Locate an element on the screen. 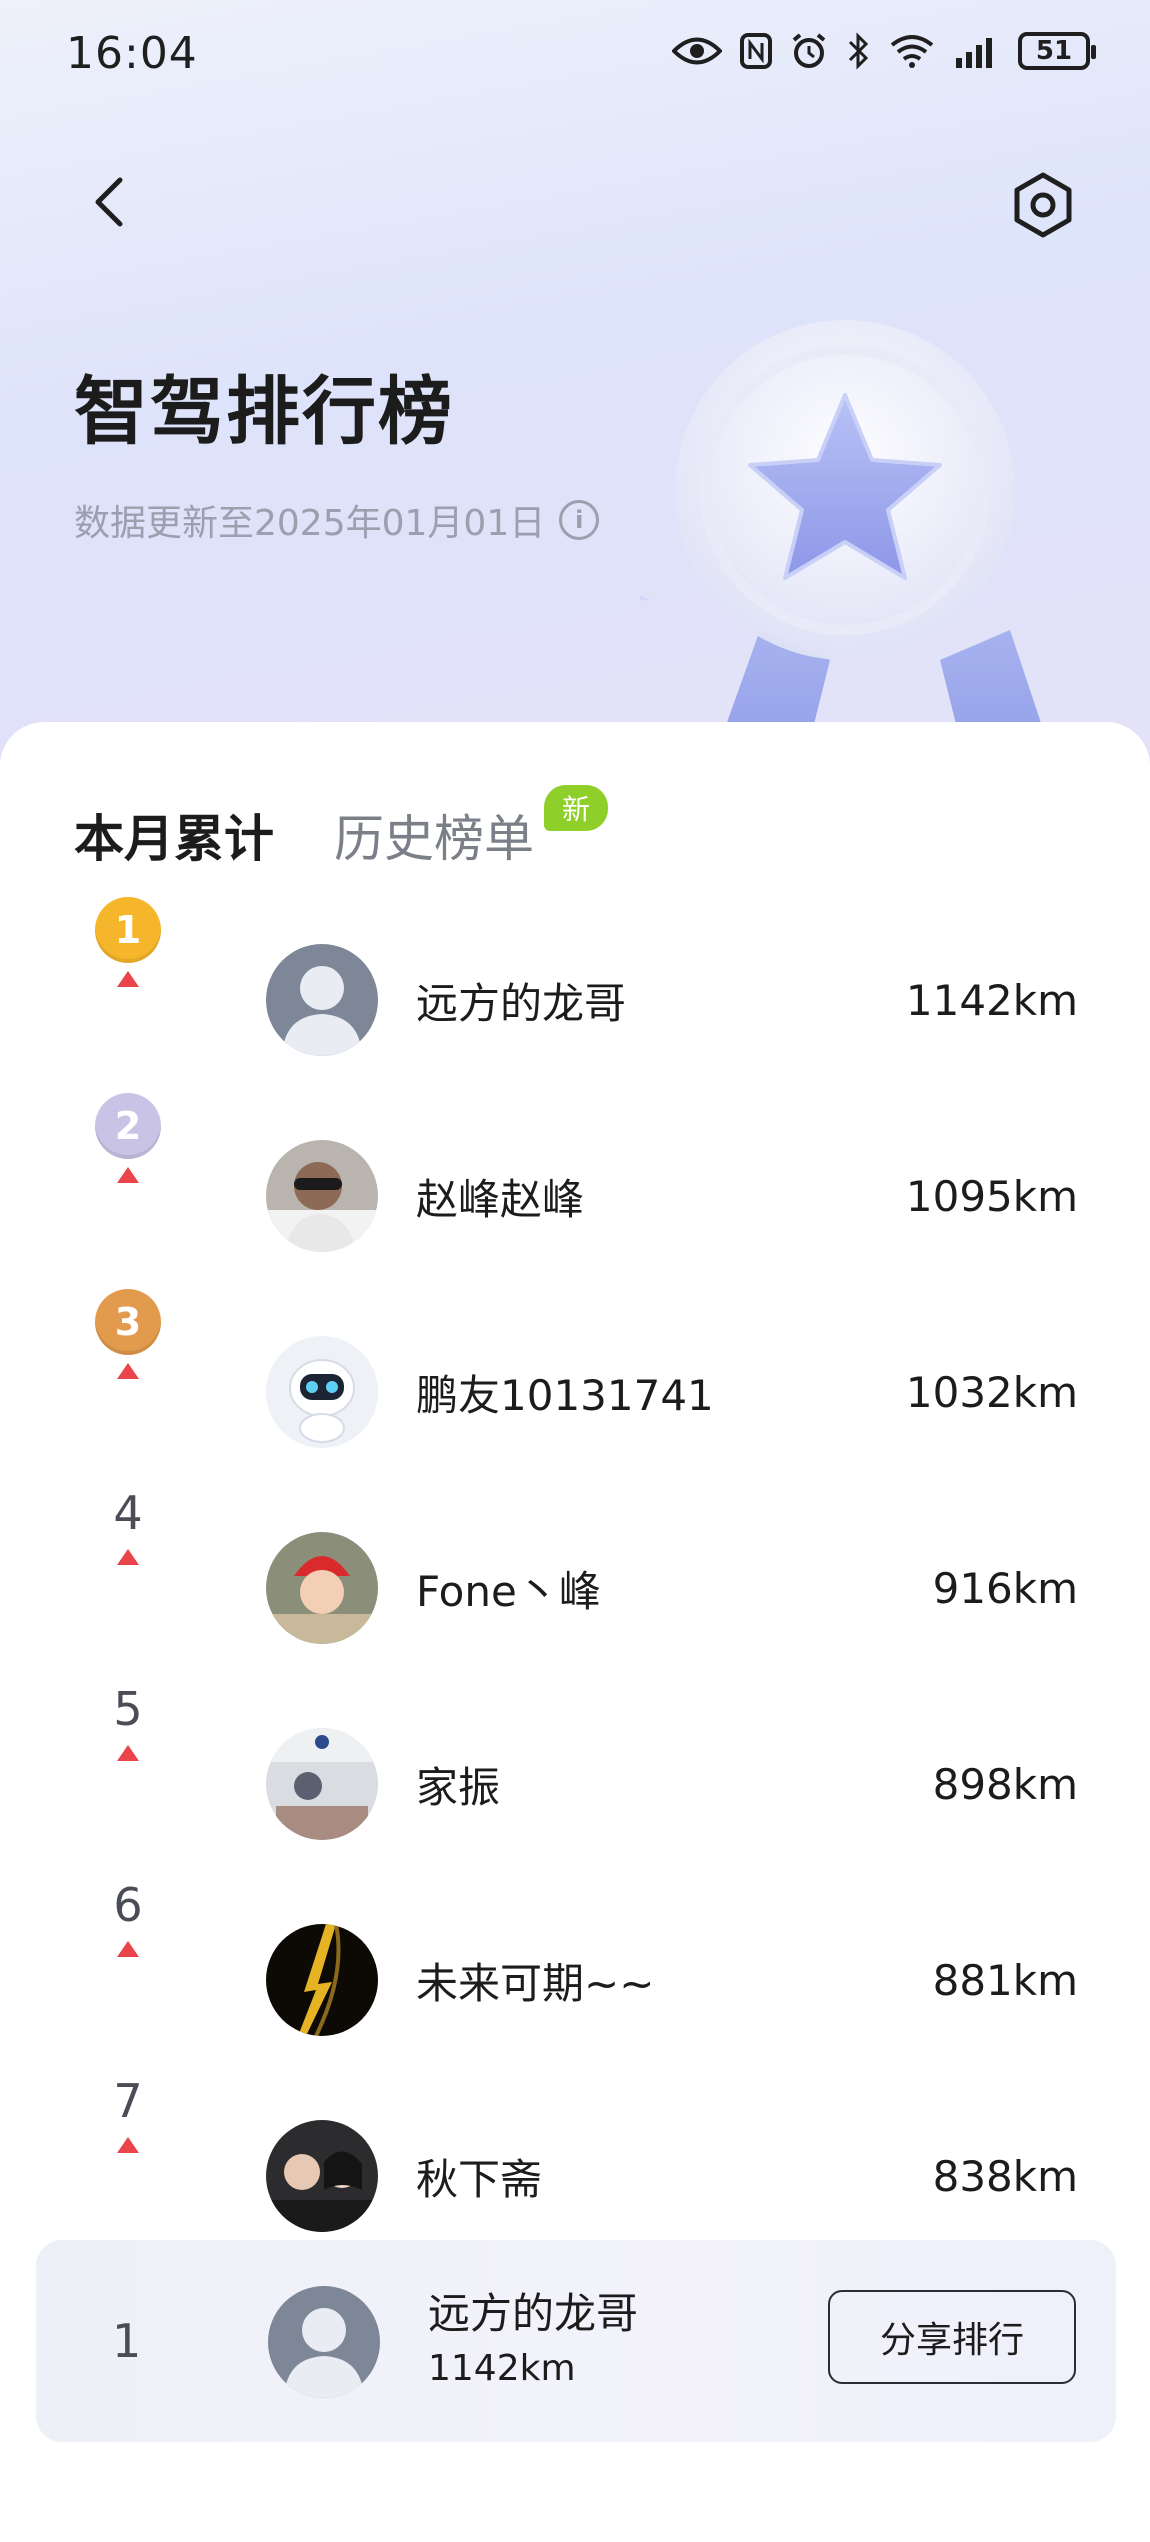 This screenshot has height=2542, width=1150. rank-cell: 5 is located at coordinates (128, 1721).